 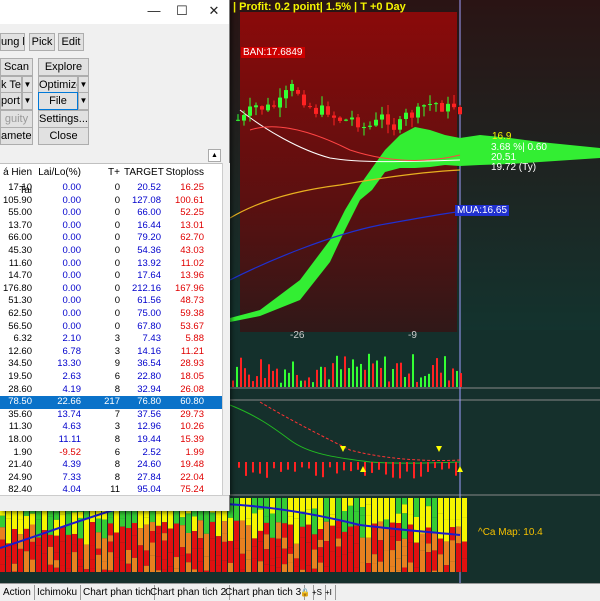 What do you see at coordinates (226, 329) in the screenshot?
I see `vertical-scrollbar` at bounding box center [226, 329].